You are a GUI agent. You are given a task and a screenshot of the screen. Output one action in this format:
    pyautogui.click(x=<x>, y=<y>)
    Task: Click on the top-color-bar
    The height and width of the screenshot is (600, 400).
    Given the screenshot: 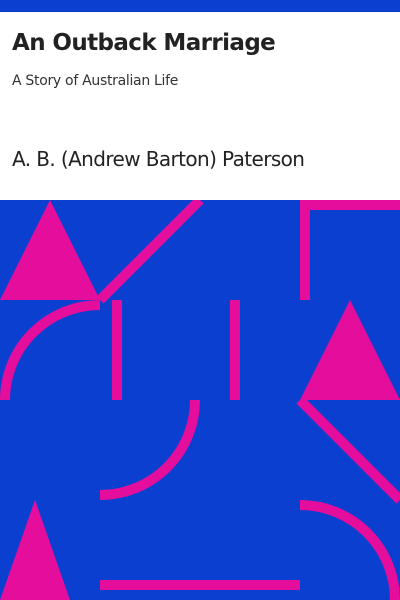 What is the action you would take?
    pyautogui.click(x=200, y=6)
    